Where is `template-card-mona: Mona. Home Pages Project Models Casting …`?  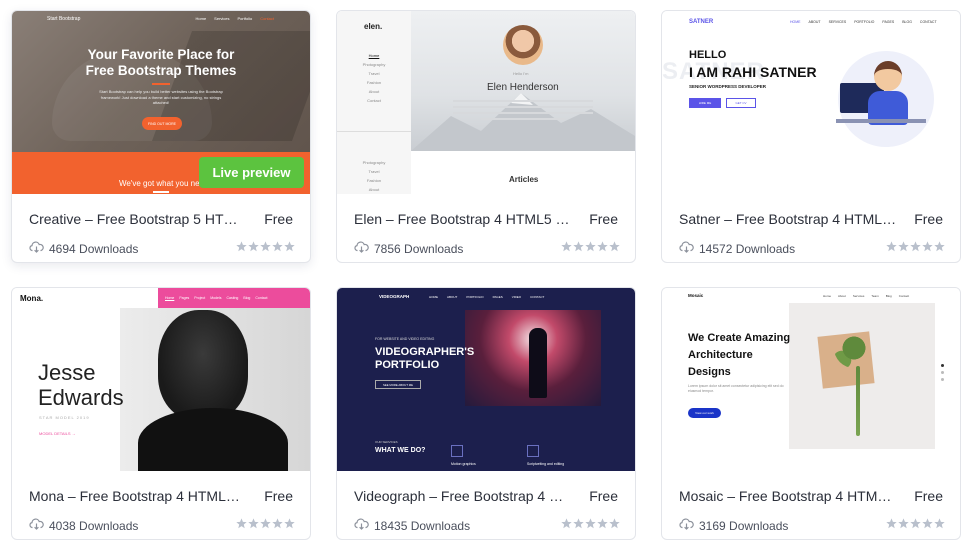 template-card-mona: Mona. Home Pages Project Models Casting … is located at coordinates (161, 413).